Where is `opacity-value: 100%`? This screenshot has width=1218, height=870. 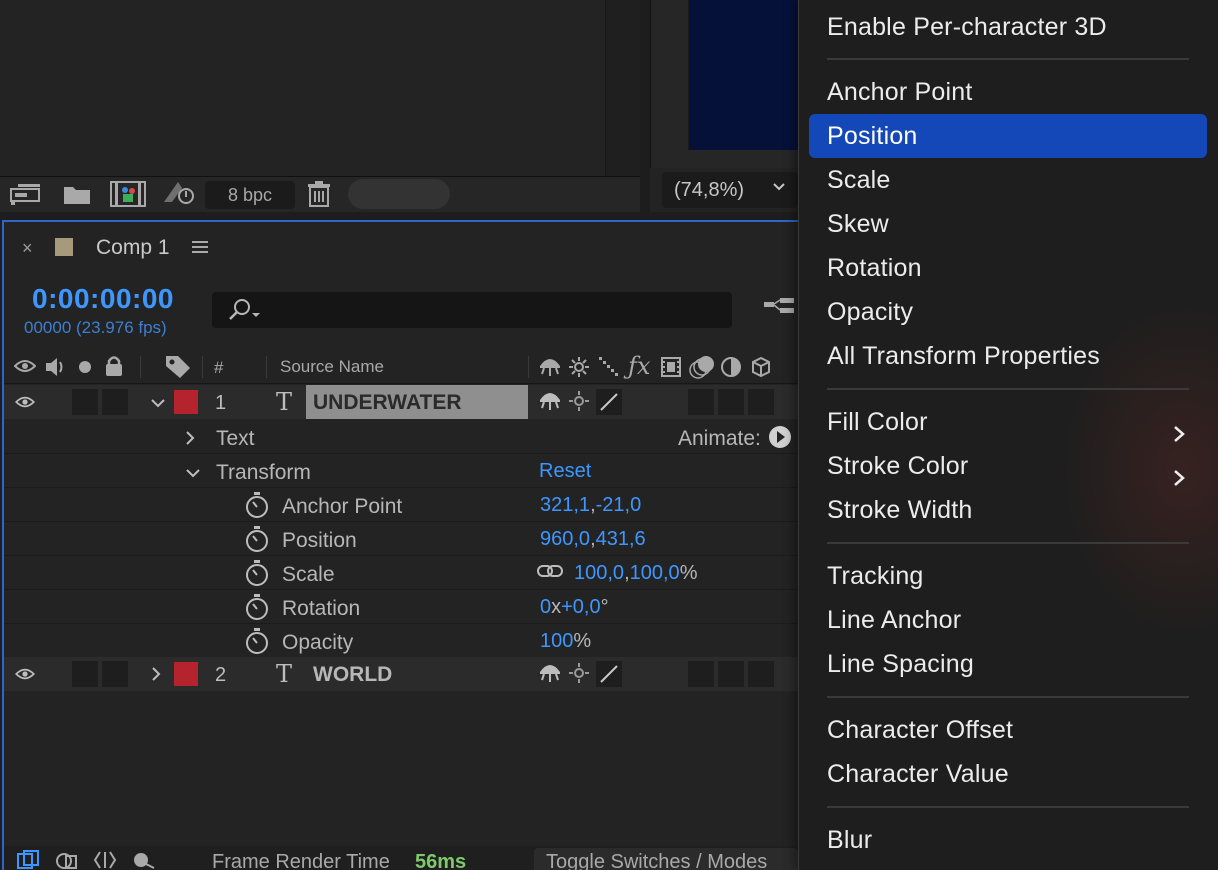
opacity-value: 100% is located at coordinates (565, 641).